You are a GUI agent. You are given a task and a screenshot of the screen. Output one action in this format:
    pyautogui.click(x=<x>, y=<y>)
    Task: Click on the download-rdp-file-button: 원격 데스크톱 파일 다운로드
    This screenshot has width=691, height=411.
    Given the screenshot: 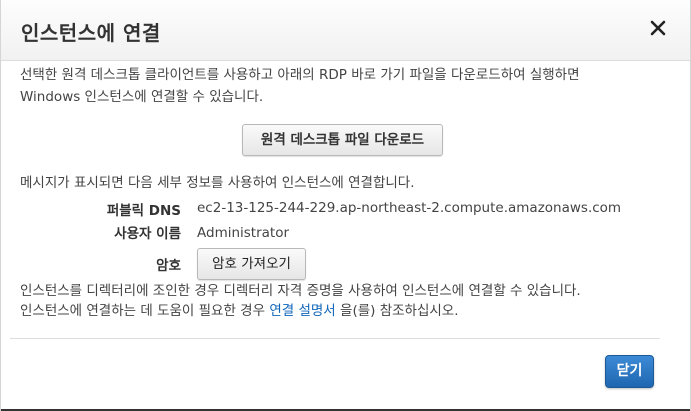 What is the action you would take?
    pyautogui.click(x=342, y=140)
    